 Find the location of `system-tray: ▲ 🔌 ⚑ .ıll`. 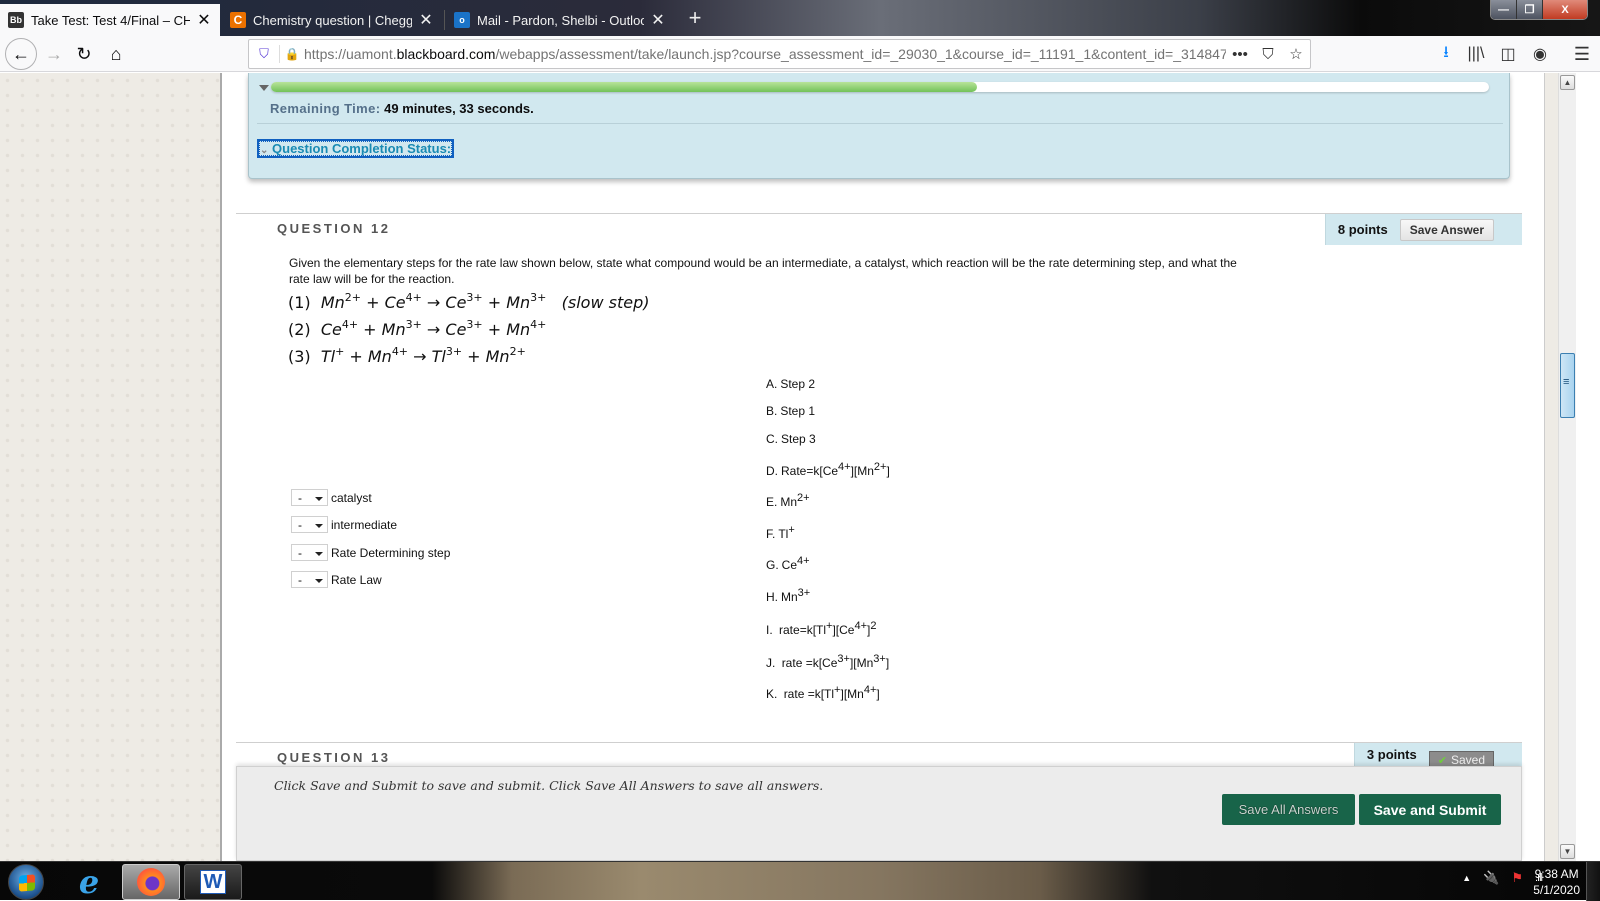

system-tray: ▲ 🔌 ⚑ .ıll is located at coordinates (1502, 878).